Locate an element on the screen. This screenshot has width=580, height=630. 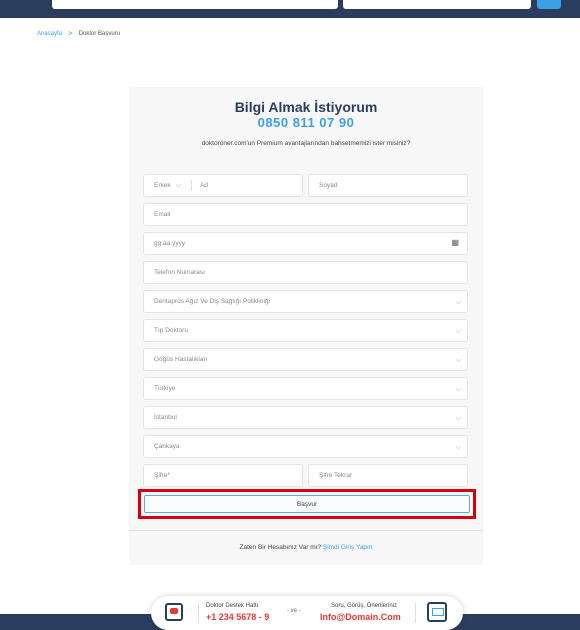
first-name-input: Ad is located at coordinates (204, 185).